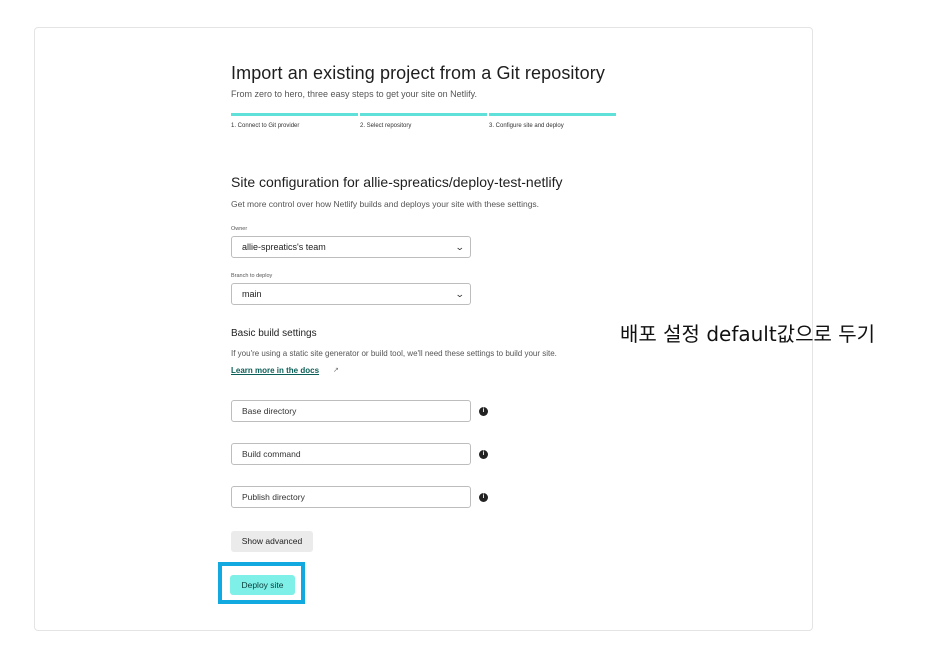 The height and width of the screenshot is (650, 938). I want to click on annotation-note: 배포 설정 default값으로 두기, so click(748, 334).